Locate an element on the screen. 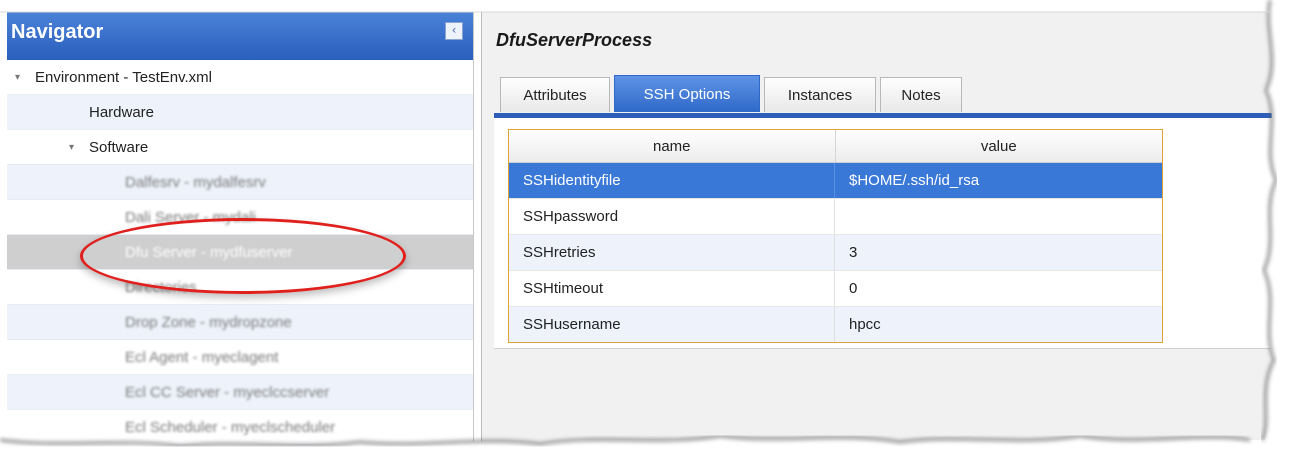 This screenshot has height=457, width=1304. tab-label: Instances is located at coordinates (820, 95).